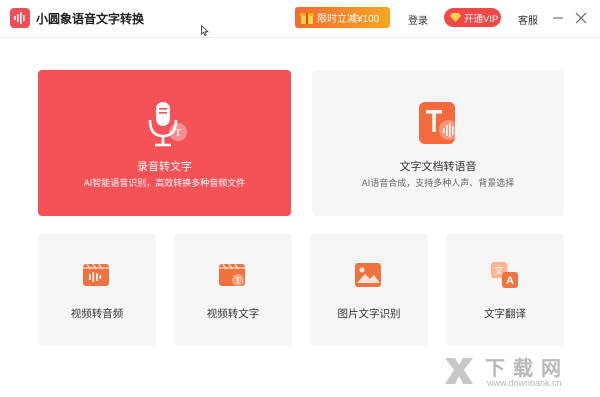 The height and width of the screenshot is (397, 600). Describe the element at coordinates (459, 371) in the screenshot. I see `watermark-logo-icon` at that location.